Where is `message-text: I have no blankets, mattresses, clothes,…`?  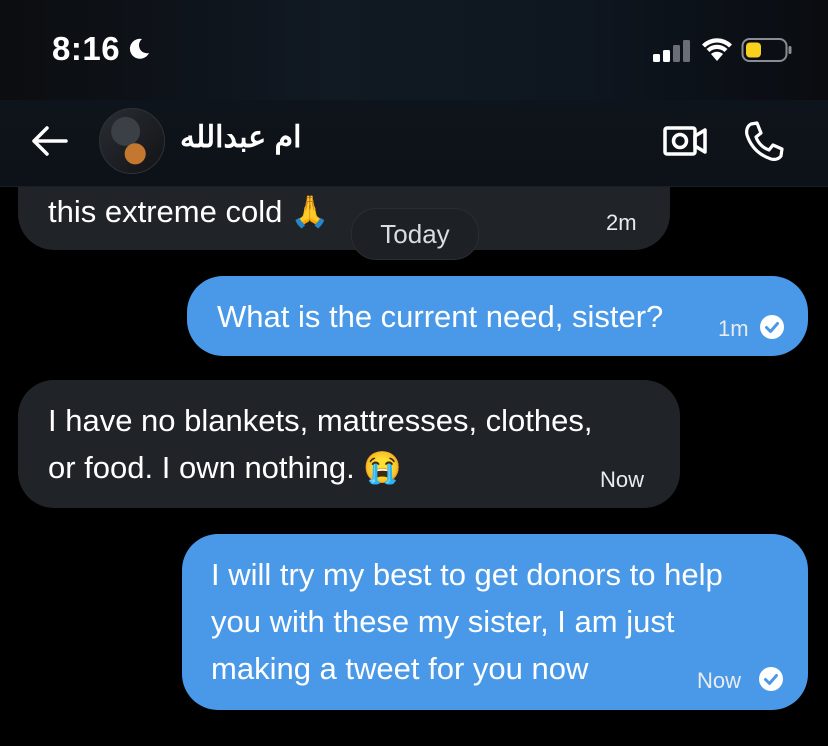 message-text: I have no blankets, mattresses, clothes,… is located at coordinates (320, 444).